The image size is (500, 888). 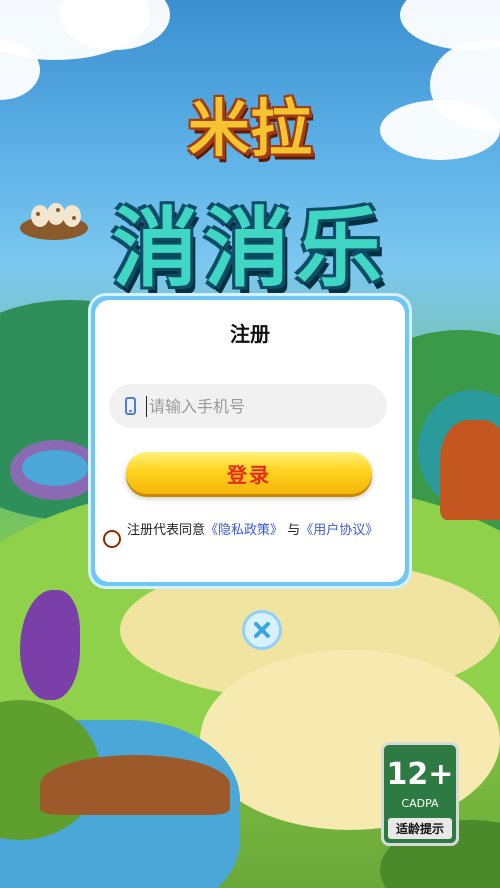 I want to click on agreement-row: 注册代表同意《隐私政策》 与《用户协议》, so click(x=251, y=535).